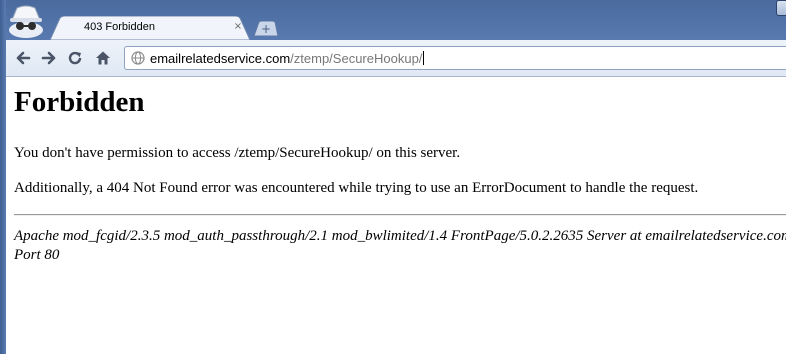 This screenshot has width=786, height=354. I want to click on back-button, so click(23, 58).